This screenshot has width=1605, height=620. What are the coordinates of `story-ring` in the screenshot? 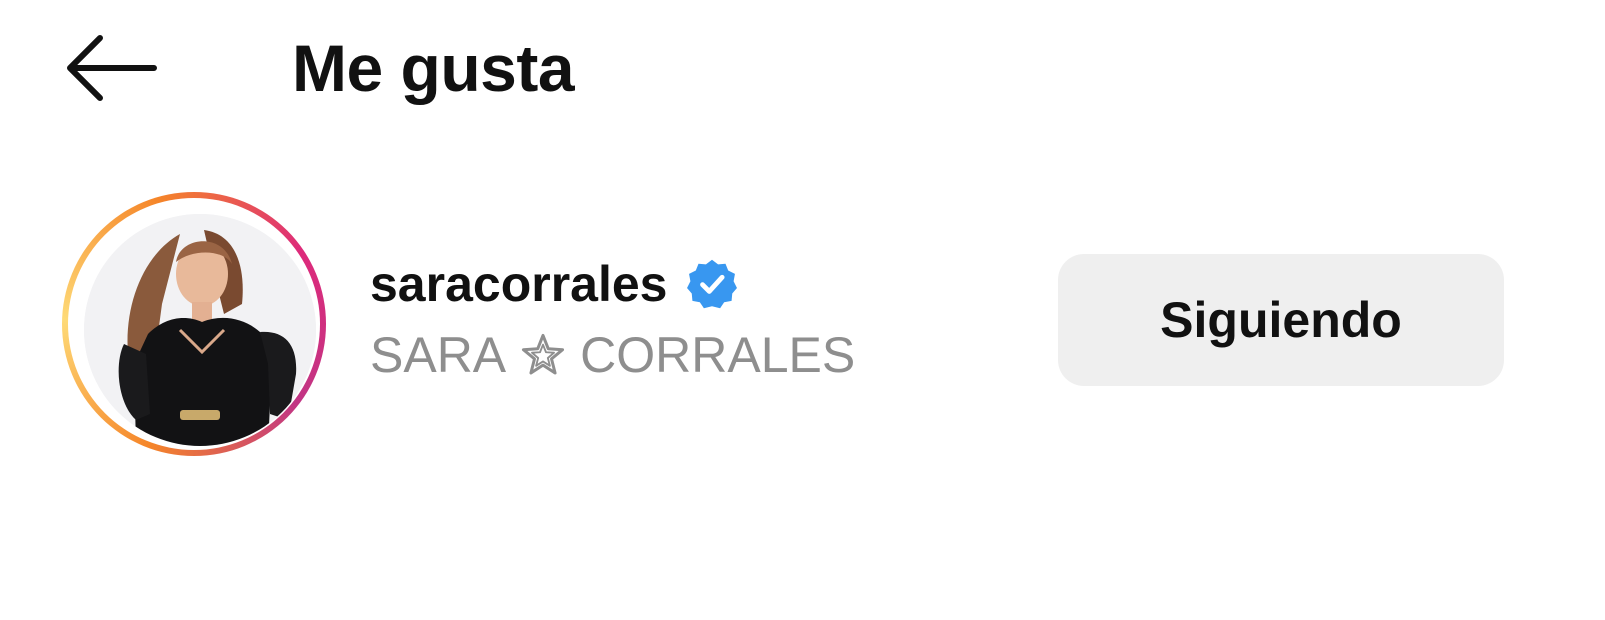 It's located at (194, 324).